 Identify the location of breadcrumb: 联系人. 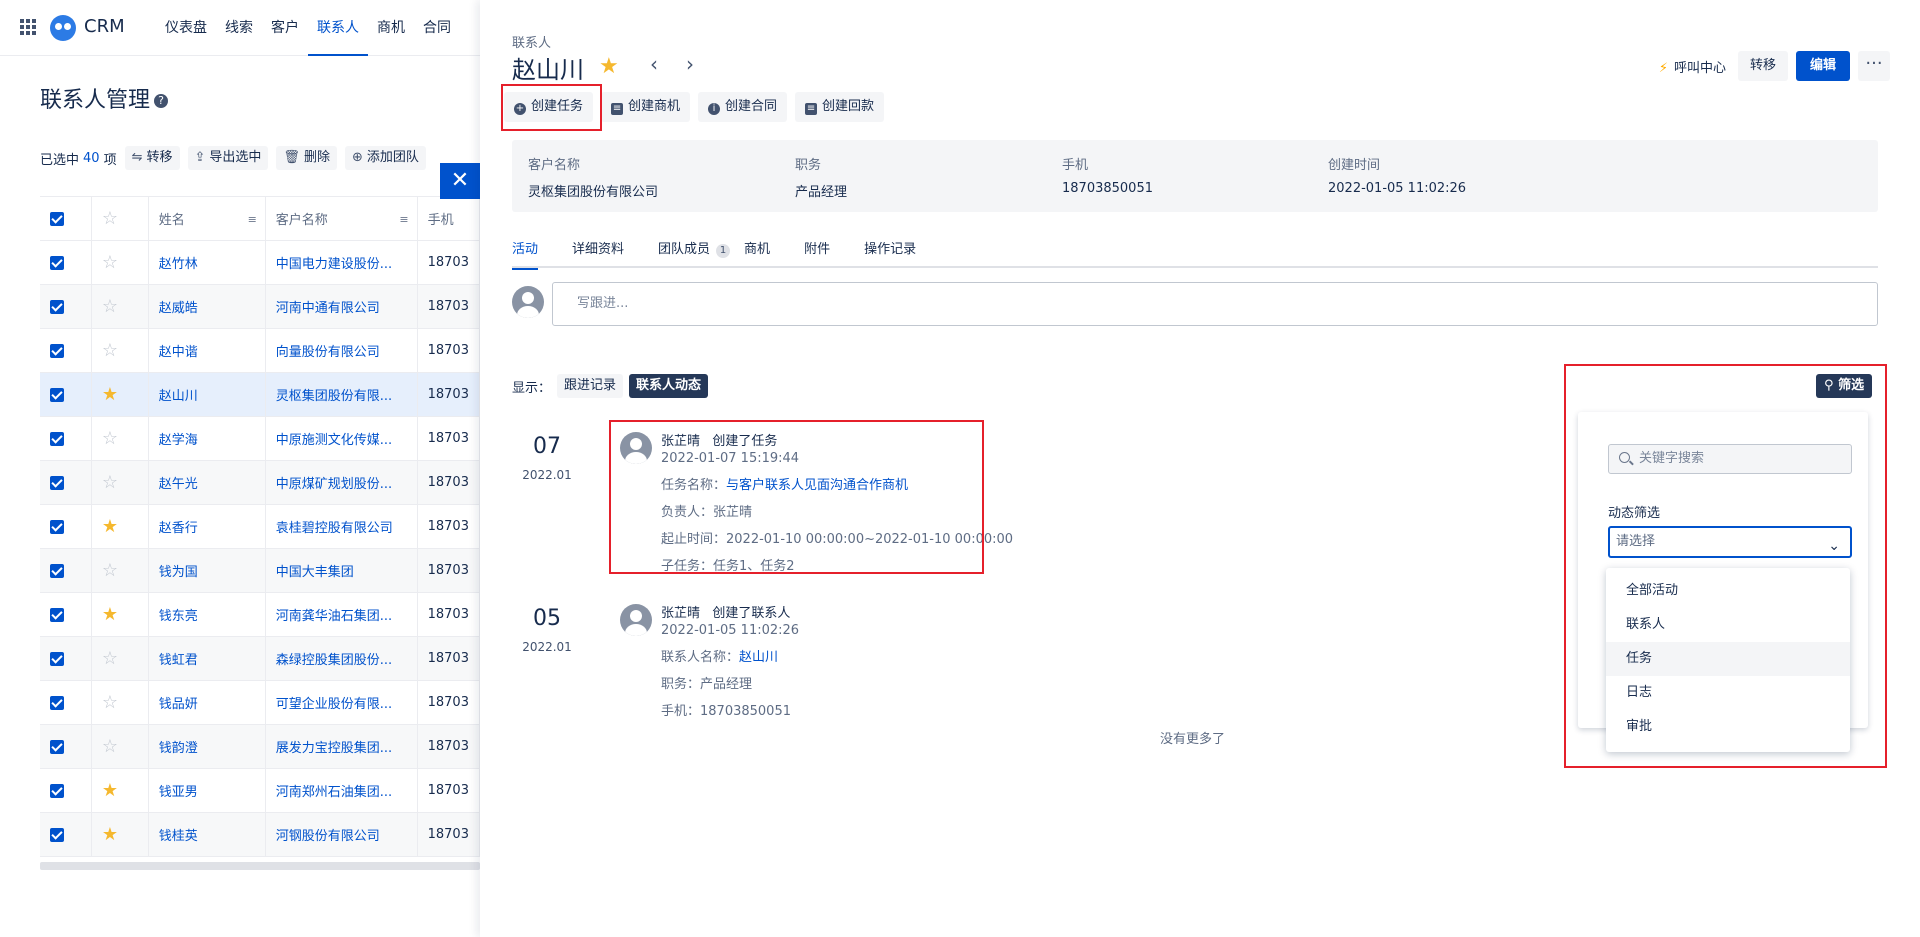
(531, 41).